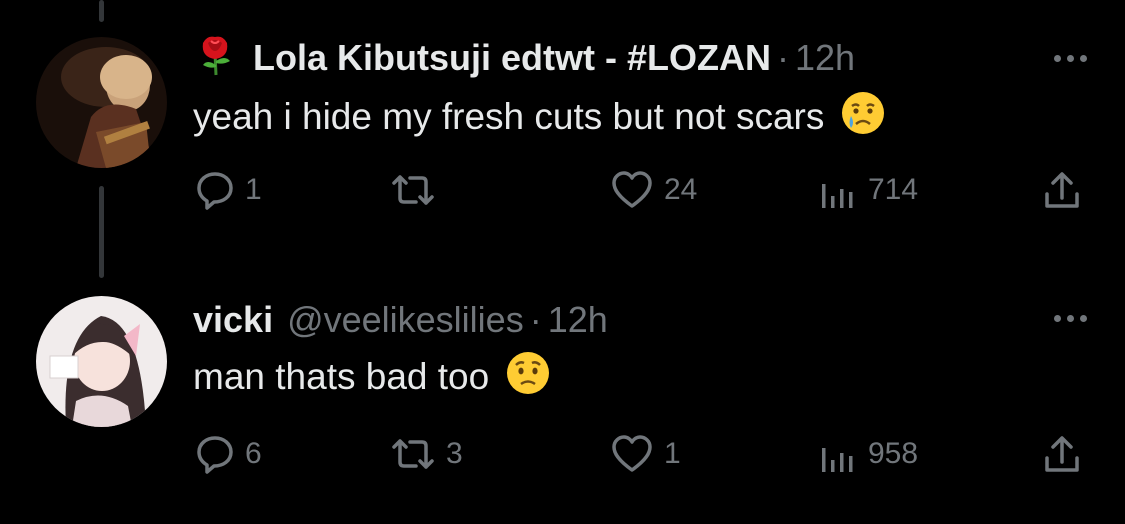 Image resolution: width=1125 pixels, height=524 pixels. I want to click on view-count: 958, so click(893, 453).